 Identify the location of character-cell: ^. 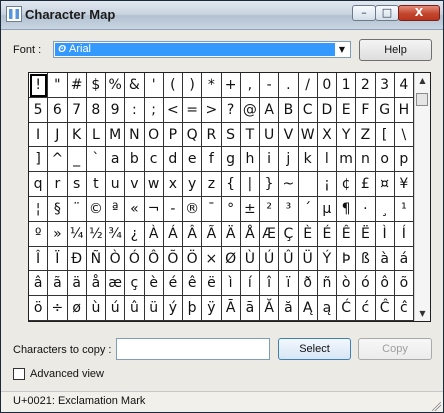
(58, 160).